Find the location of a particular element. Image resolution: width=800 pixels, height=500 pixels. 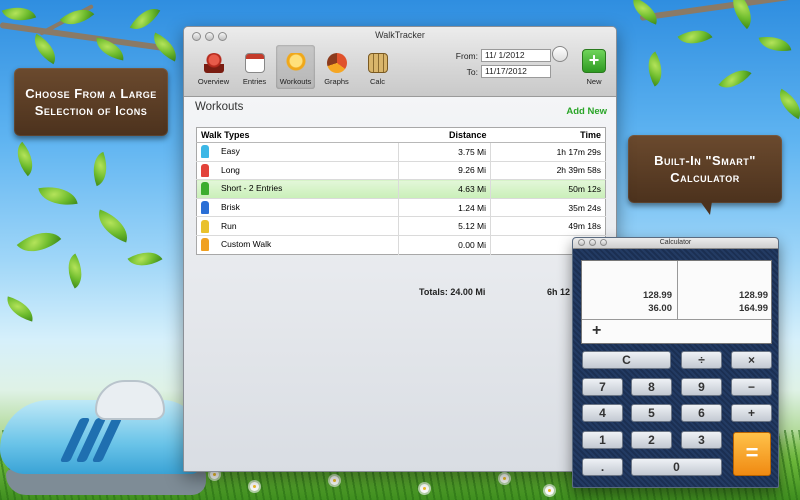

calculator-title: Calculator is located at coordinates (675, 242).